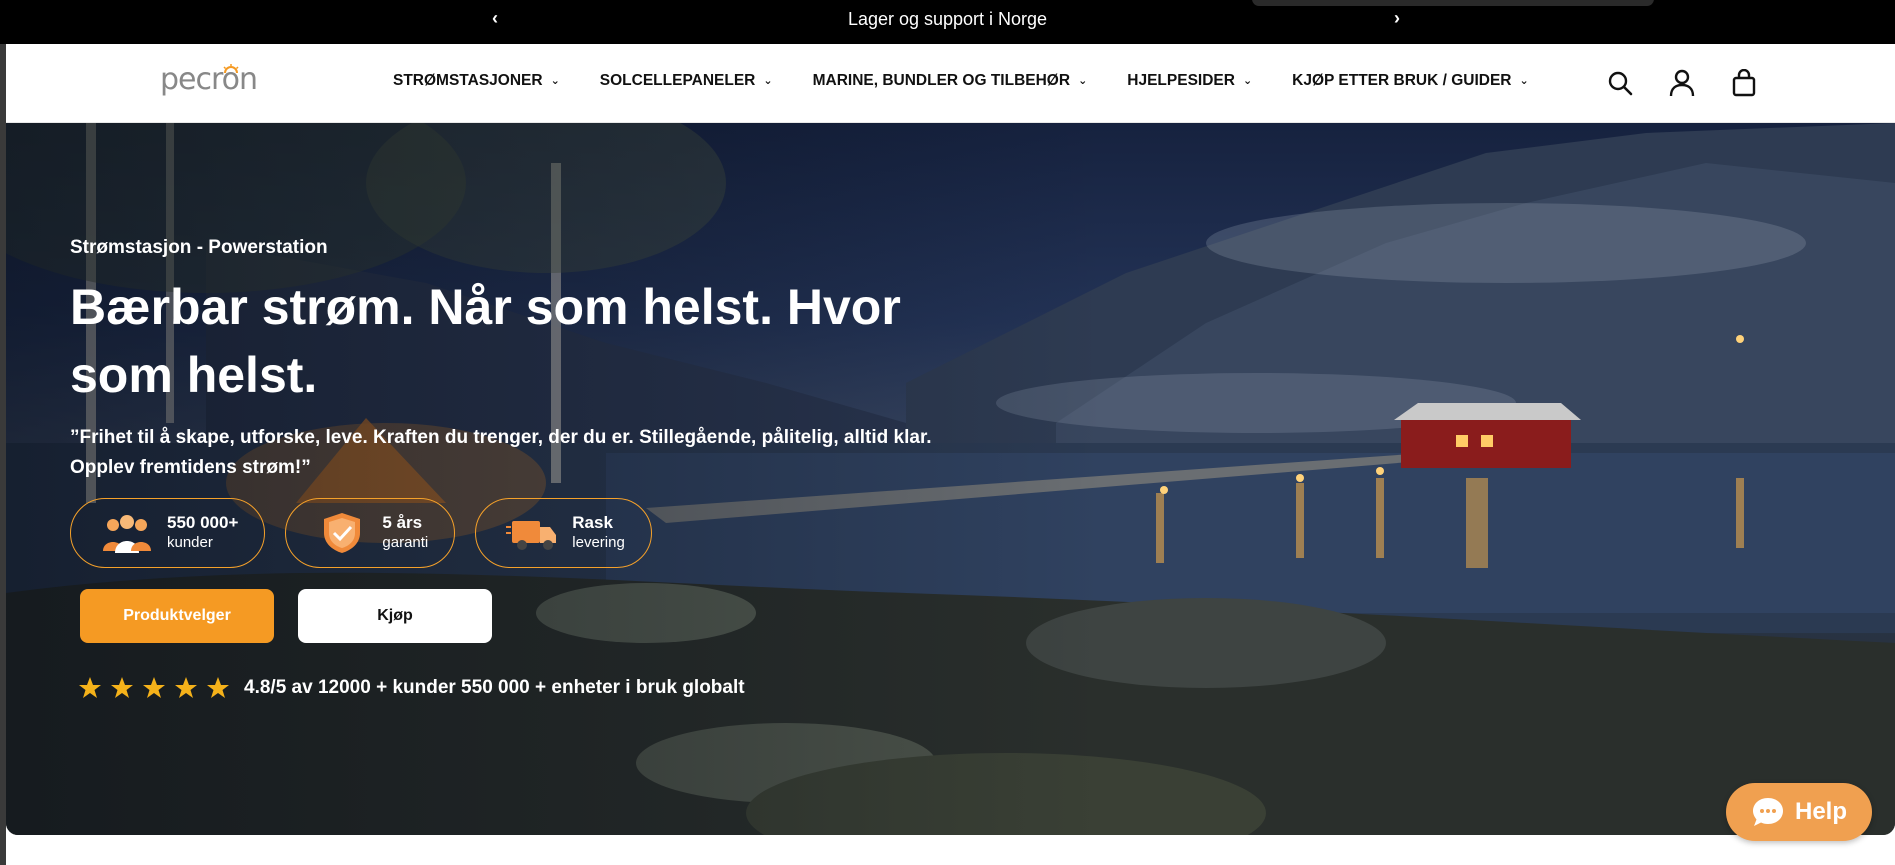 This screenshot has width=1895, height=865. I want to click on help-chat-button: Help, so click(1799, 812).